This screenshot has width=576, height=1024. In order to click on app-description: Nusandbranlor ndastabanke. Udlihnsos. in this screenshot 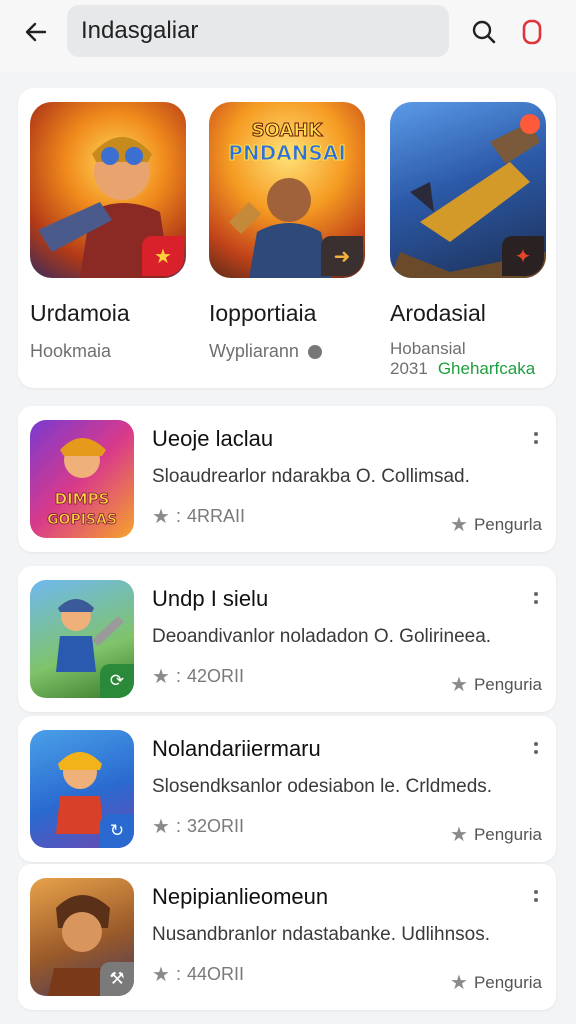, I will do `click(321, 934)`.